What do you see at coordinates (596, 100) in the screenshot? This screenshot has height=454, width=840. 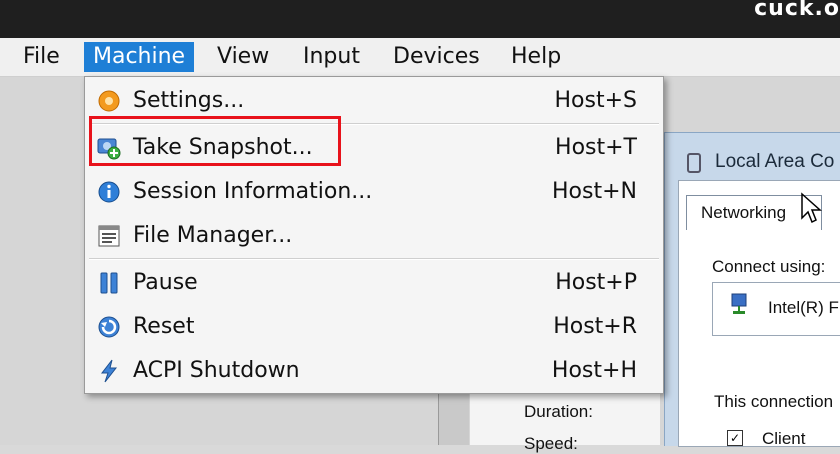 I see `menu-item-shortcut: Host+S` at bounding box center [596, 100].